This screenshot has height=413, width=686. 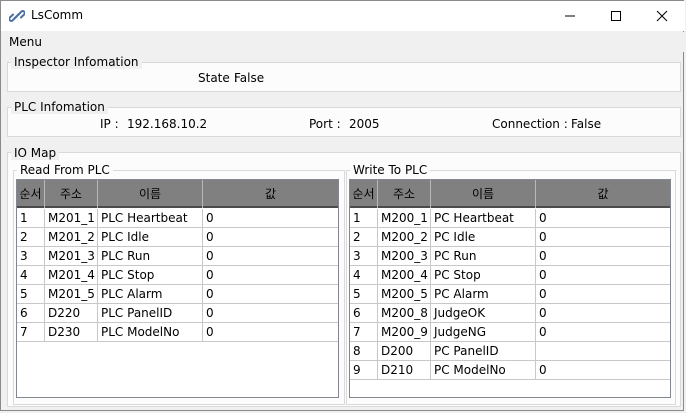 What do you see at coordinates (483, 294) in the screenshot?
I see `name-cell: PC Alarm` at bounding box center [483, 294].